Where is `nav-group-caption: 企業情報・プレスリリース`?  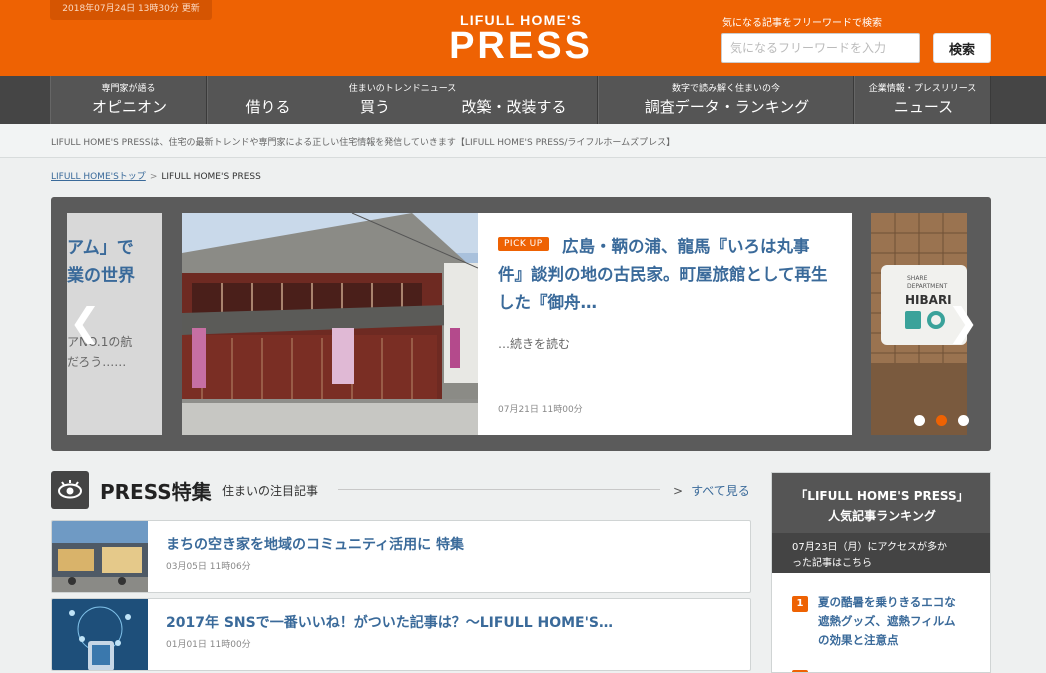
nav-group-caption: 企業情報・プレスリリース is located at coordinates (922, 89).